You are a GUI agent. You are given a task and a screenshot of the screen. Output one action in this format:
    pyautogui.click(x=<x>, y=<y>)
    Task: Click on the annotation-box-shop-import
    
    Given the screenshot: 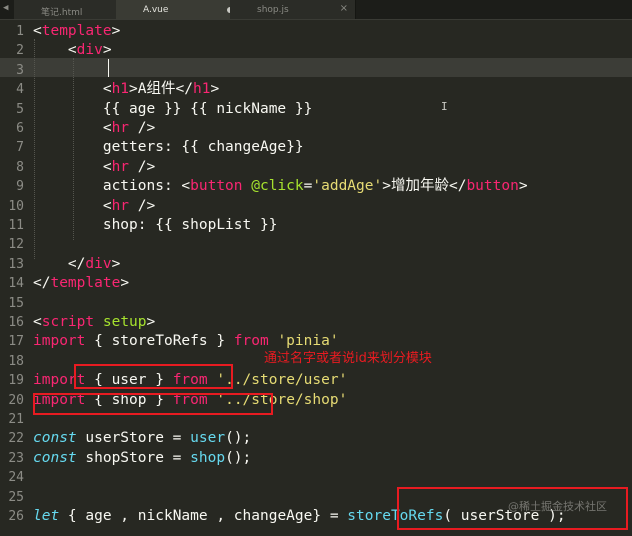 What is the action you would take?
    pyautogui.click(x=153, y=404)
    